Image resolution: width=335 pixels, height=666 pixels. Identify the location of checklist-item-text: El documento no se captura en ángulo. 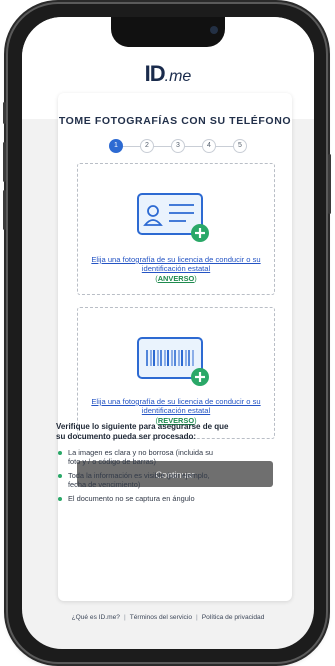
(131, 498).